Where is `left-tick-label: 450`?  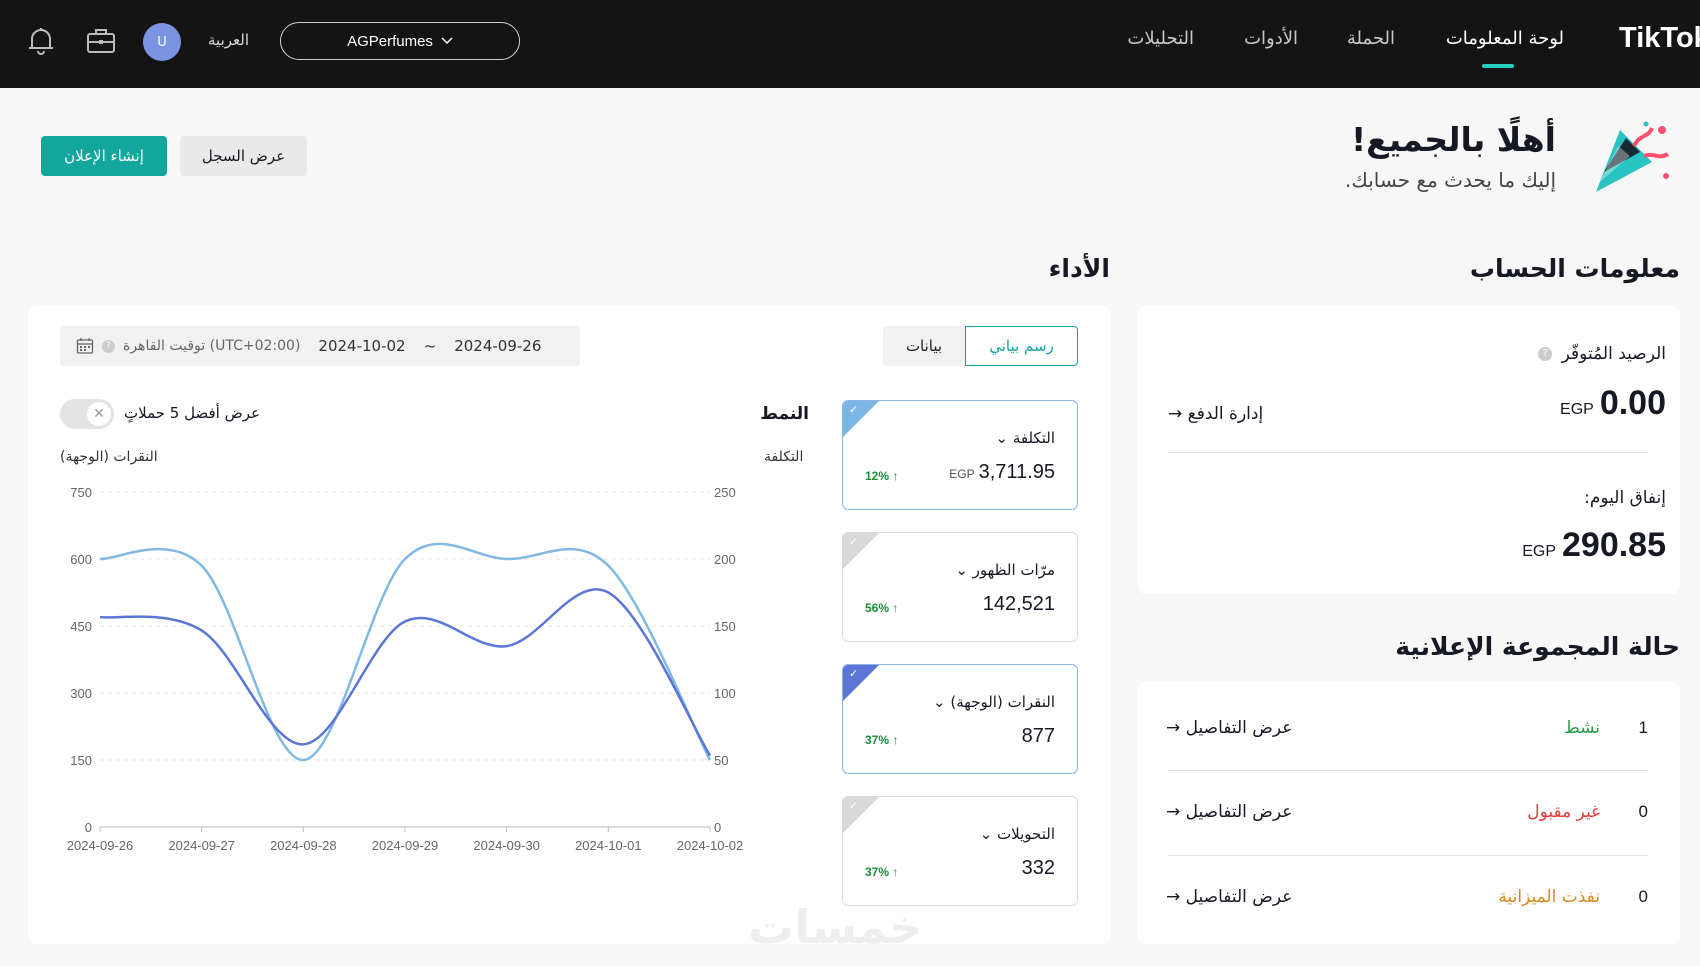
left-tick-label: 450 is located at coordinates (81, 626).